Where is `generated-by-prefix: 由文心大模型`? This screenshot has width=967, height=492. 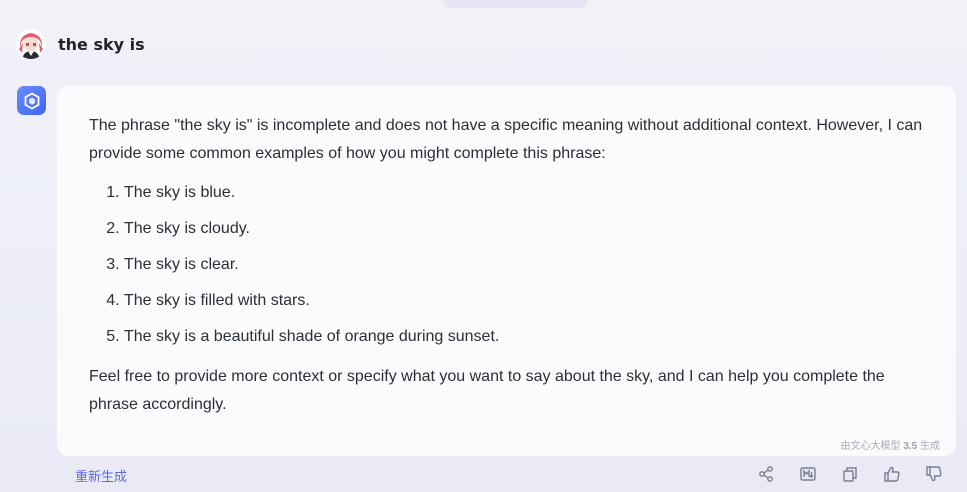 generated-by-prefix: 由文心大模型 is located at coordinates (870, 446).